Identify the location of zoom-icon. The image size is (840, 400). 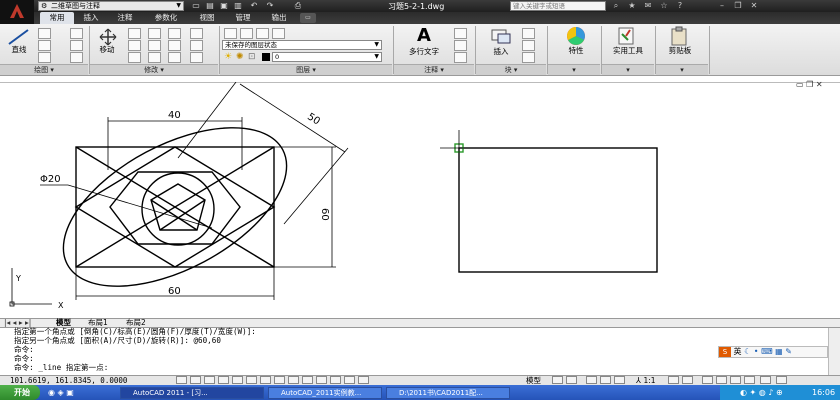
(605, 380).